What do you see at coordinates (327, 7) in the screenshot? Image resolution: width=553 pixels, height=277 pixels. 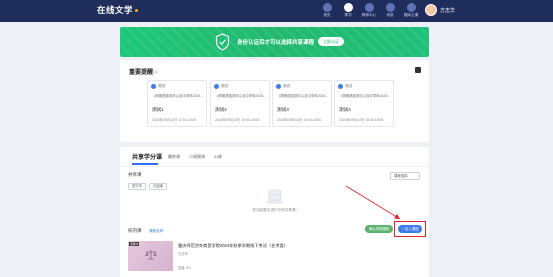 I see `home-icon` at bounding box center [327, 7].